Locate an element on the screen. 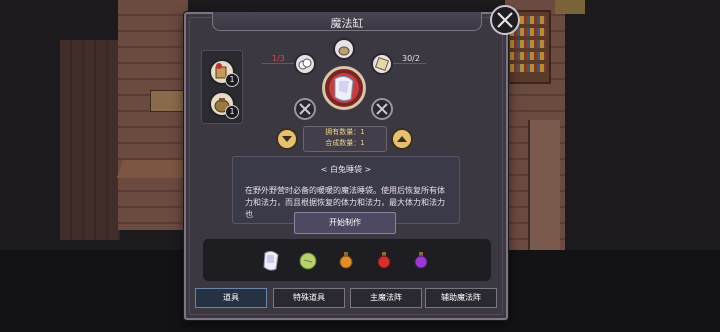 The height and width of the screenshot is (332, 720). ingredient-slot-pouch: 1 is located at coordinates (224, 105).